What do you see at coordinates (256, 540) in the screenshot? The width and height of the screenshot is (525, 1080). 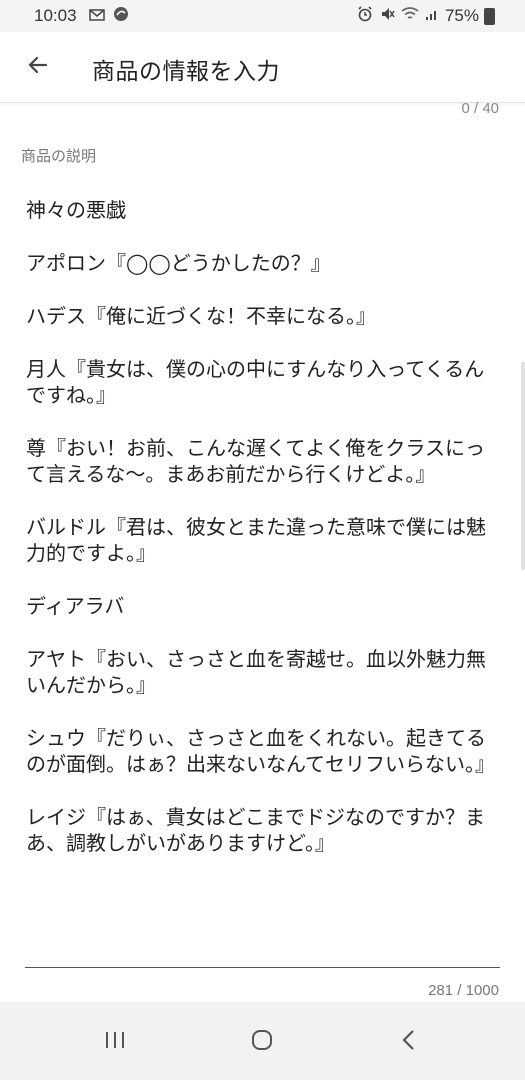 I see `description-paragraph: バルドル『君は、彼女とまた違った意味で僕には魅力的ですよ。』` at bounding box center [256, 540].